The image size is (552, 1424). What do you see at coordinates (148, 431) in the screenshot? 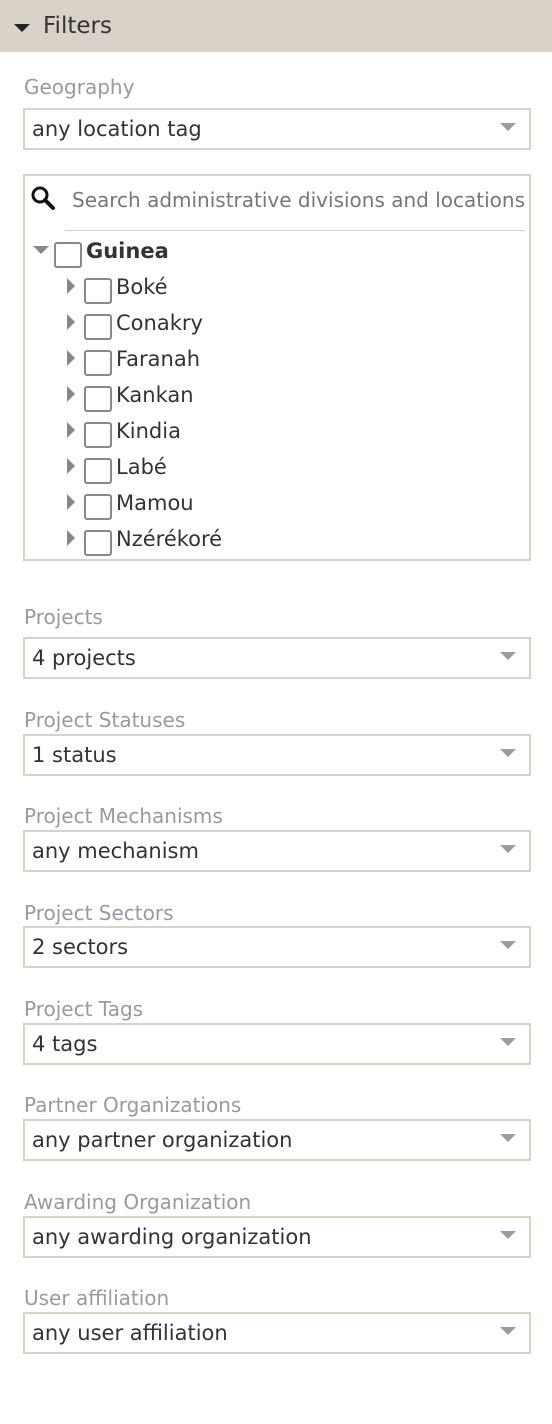
I see `tree-node-kindia: Kindia` at bounding box center [148, 431].